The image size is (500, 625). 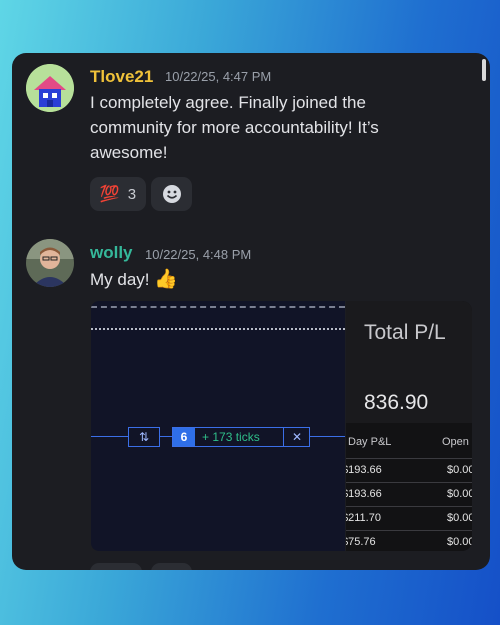 I want to click on message-body: My day!, so click(x=120, y=279).